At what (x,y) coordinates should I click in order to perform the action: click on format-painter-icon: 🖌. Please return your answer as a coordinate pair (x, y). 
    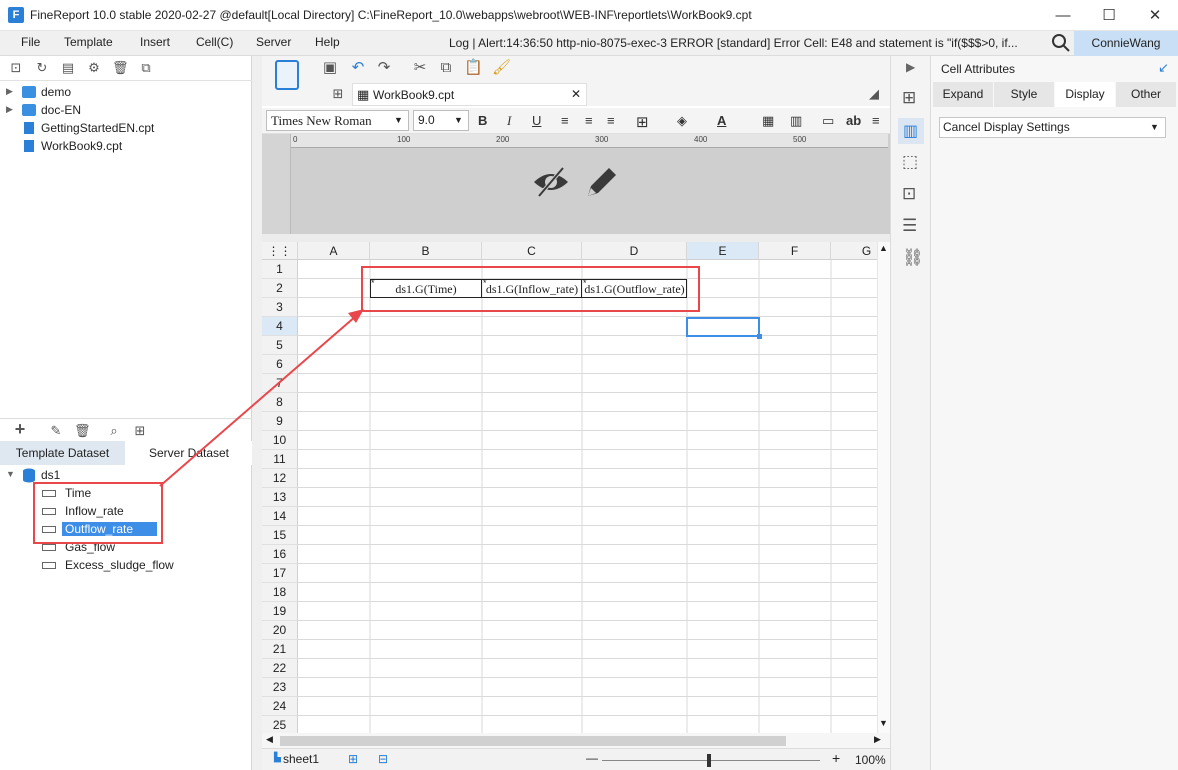
    Looking at the image, I should click on (501, 68).